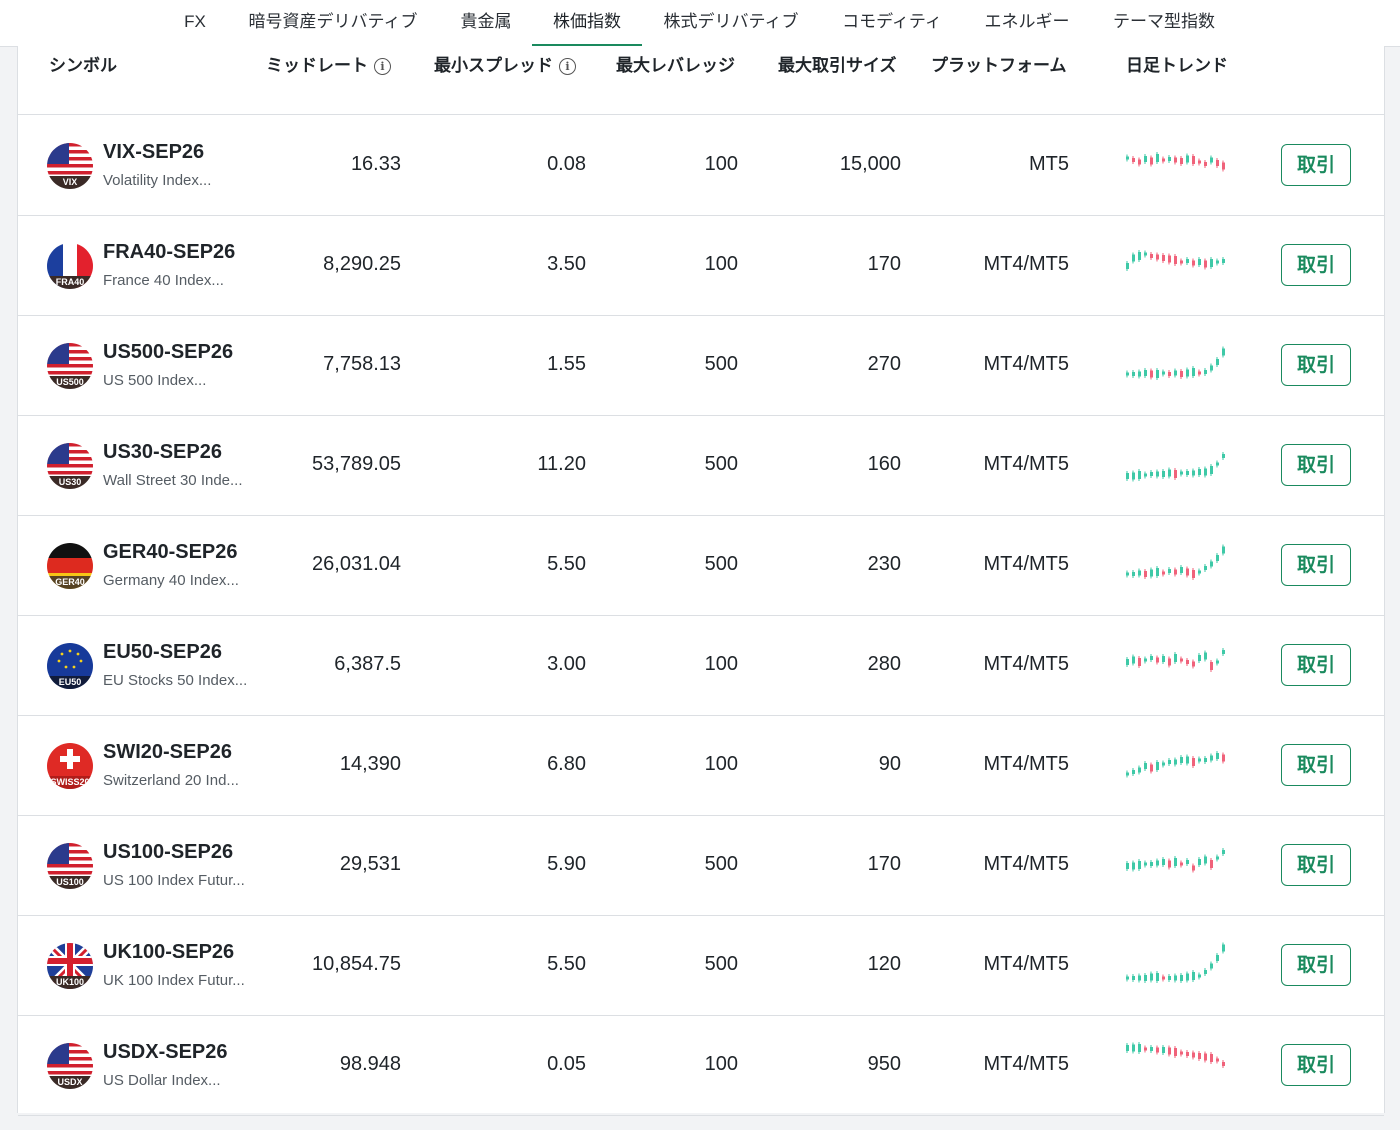 The width and height of the screenshot is (1400, 1130). What do you see at coordinates (1027, 23) in the screenshot?
I see `tab-energy: エネルギー` at bounding box center [1027, 23].